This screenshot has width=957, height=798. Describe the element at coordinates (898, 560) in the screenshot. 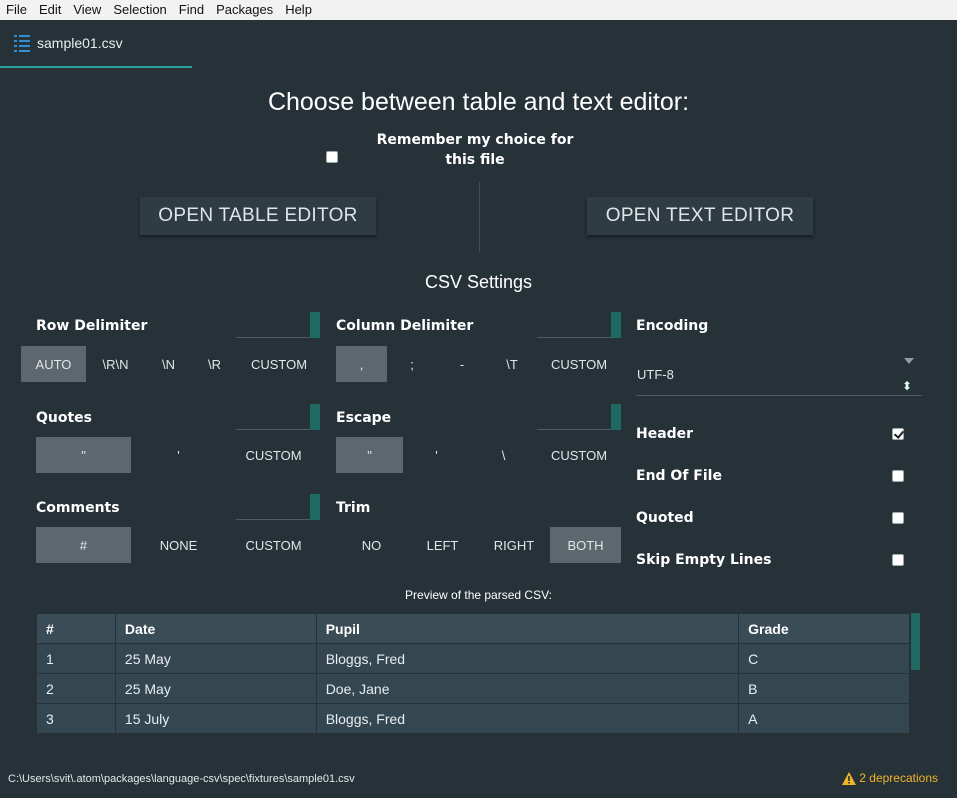

I see `skip-empty-lines-checkbox` at that location.